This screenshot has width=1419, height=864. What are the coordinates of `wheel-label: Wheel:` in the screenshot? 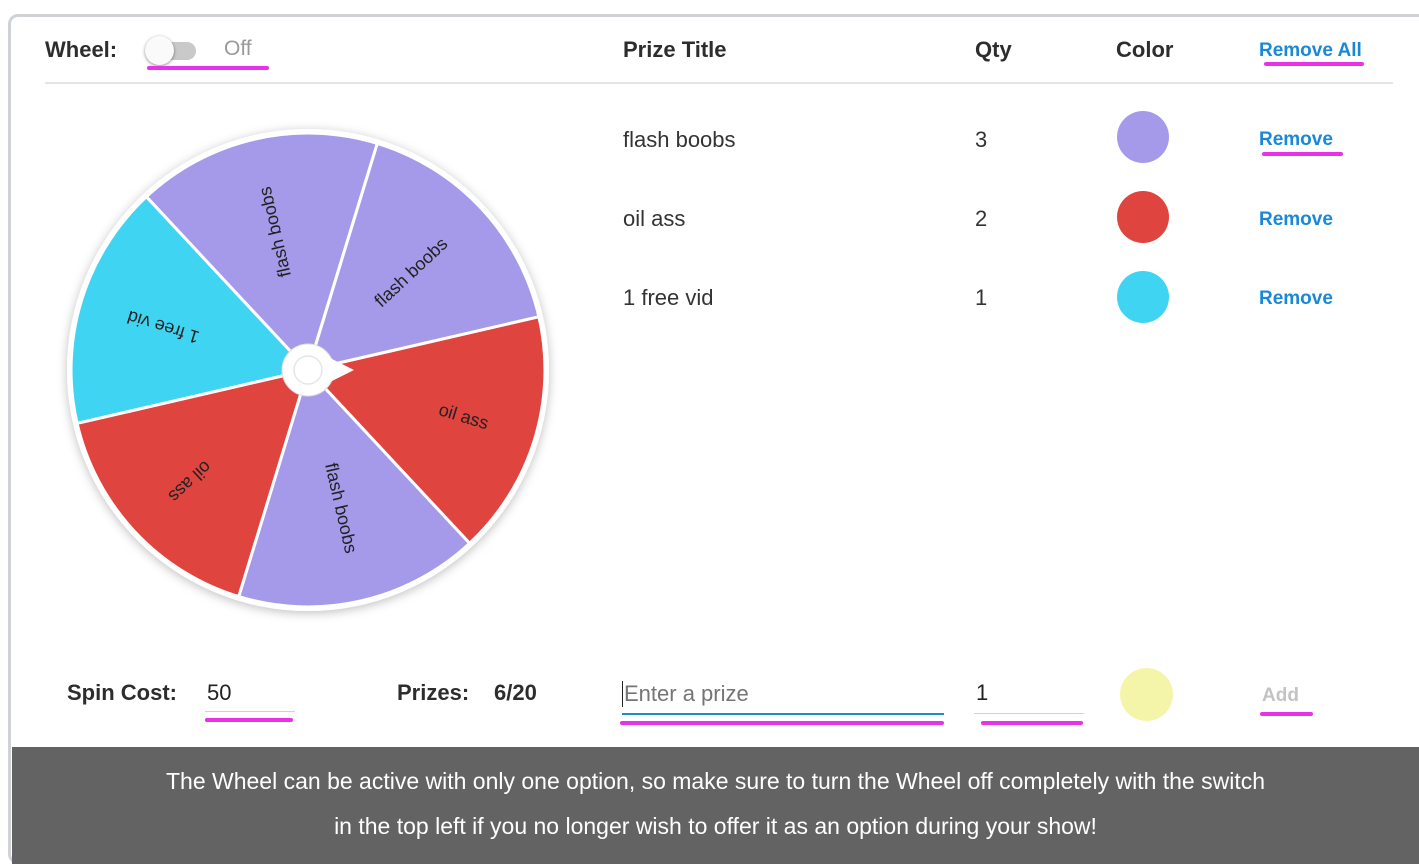 It's located at (81, 49).